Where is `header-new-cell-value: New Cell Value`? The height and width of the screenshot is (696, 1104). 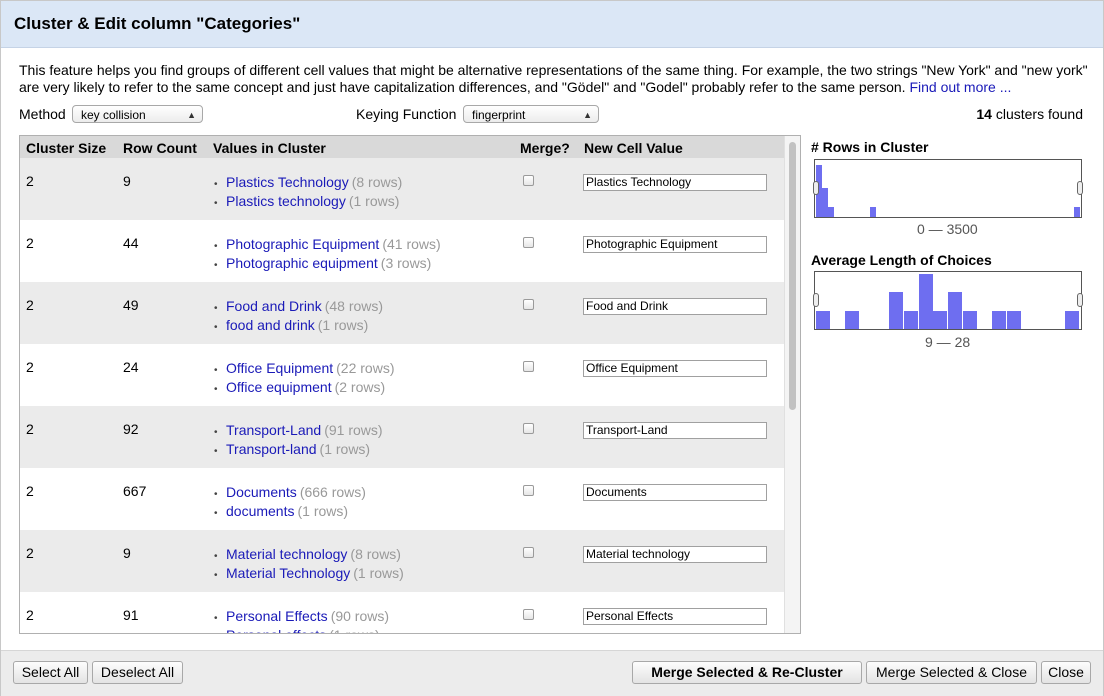 header-new-cell-value: New Cell Value is located at coordinates (633, 148).